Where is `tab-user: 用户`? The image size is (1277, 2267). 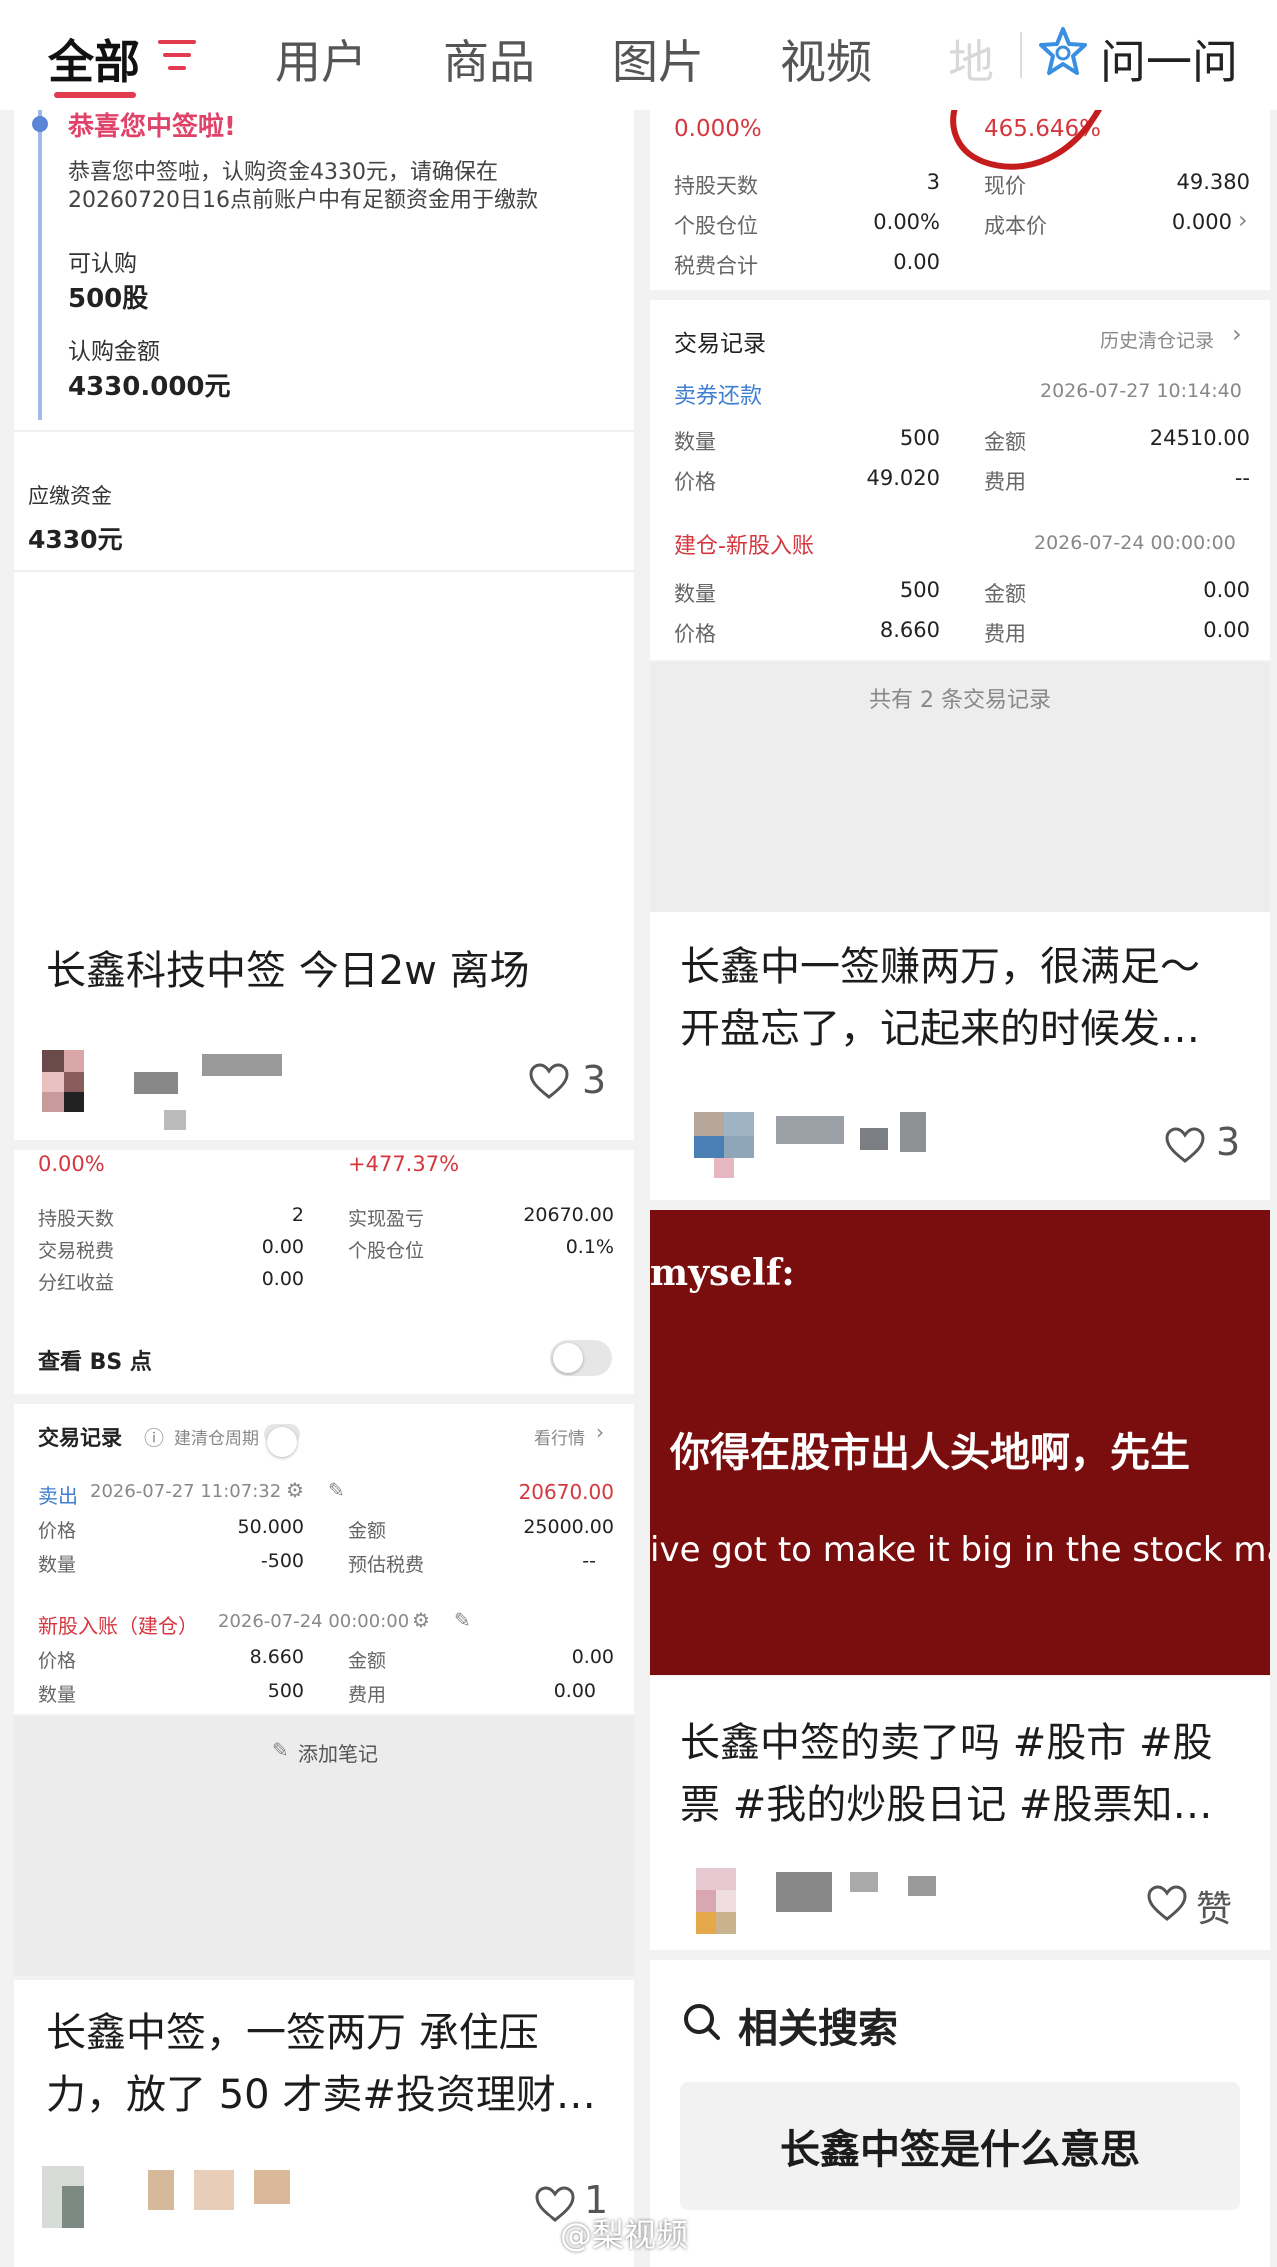 tab-user: 用户 is located at coordinates (321, 59).